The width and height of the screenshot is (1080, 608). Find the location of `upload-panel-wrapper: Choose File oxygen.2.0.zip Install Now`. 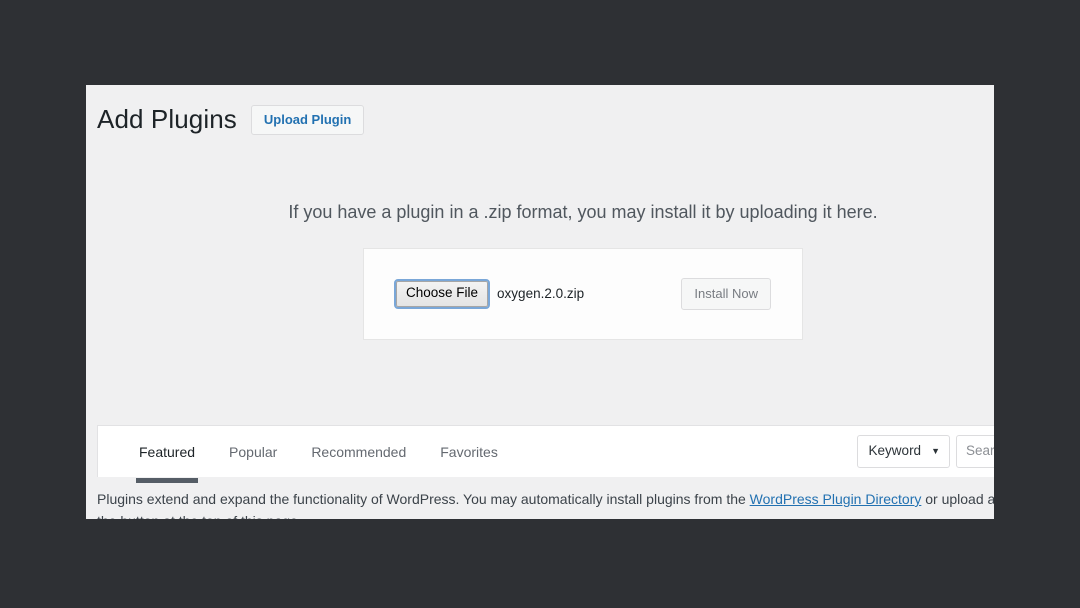

upload-panel-wrapper: Choose File oxygen.2.0.zip Install Now is located at coordinates (540, 293).